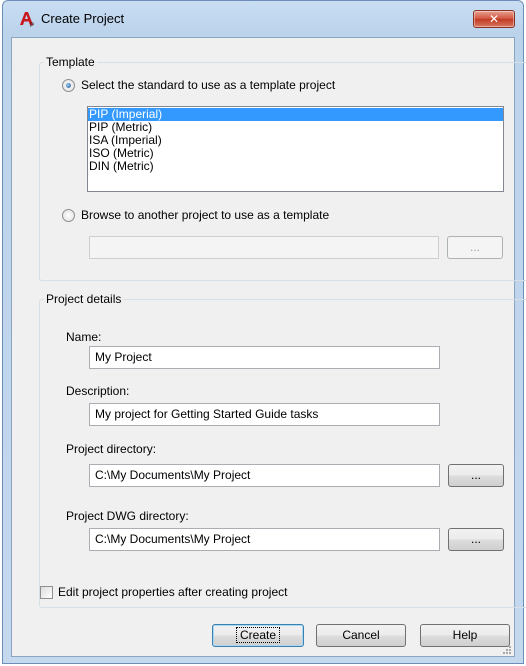 The height and width of the screenshot is (666, 526). I want to click on close-icon: ✕, so click(494, 19).